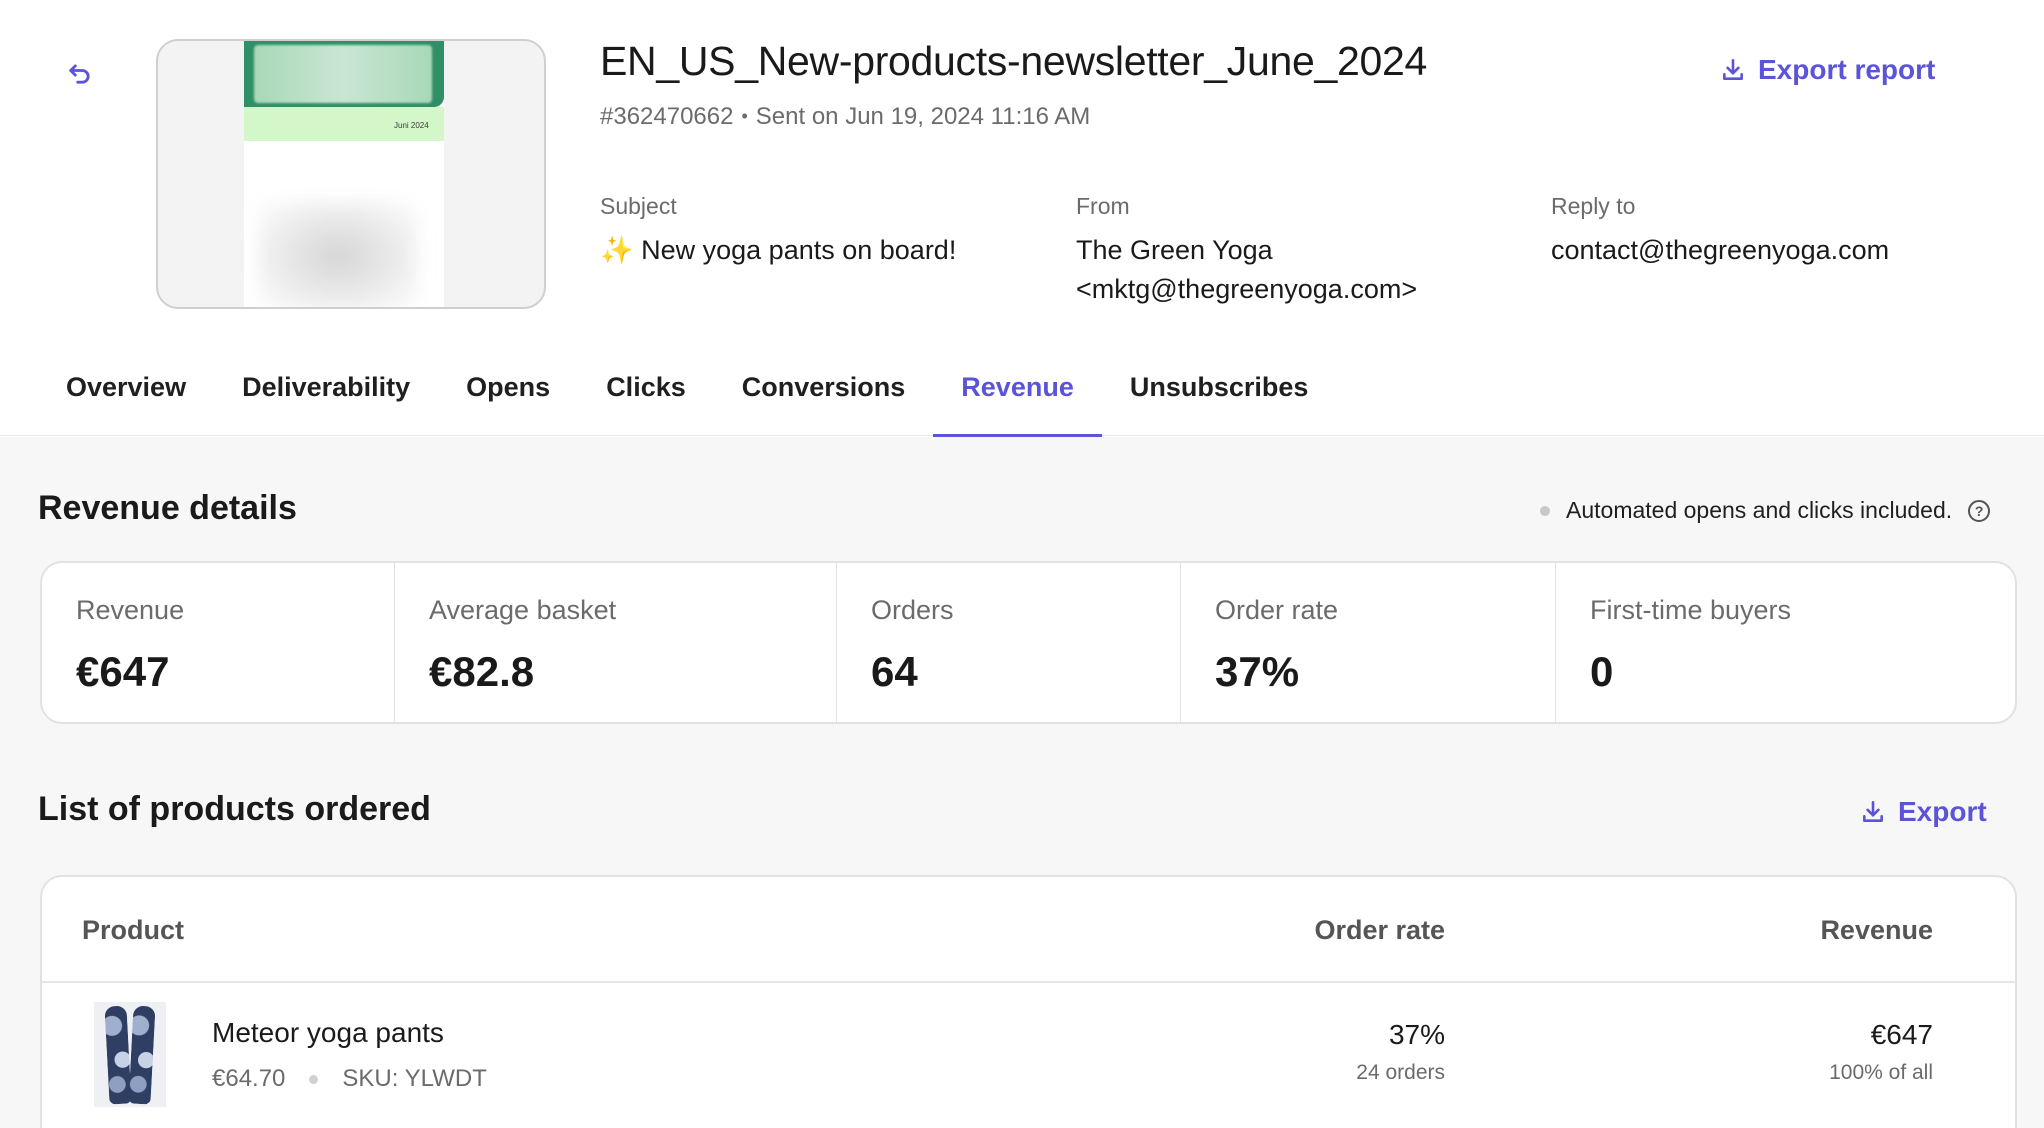  Describe the element at coordinates (616, 642) in the screenshot. I see `stat-average-basket: Average basket €82.8` at that location.